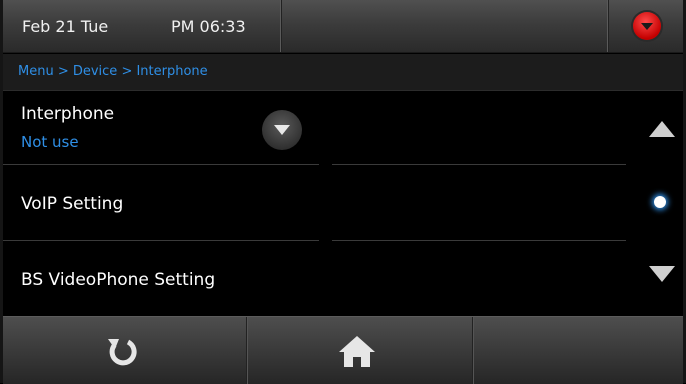 The width and height of the screenshot is (686, 384). I want to click on chevron-down-icon, so click(282, 130).